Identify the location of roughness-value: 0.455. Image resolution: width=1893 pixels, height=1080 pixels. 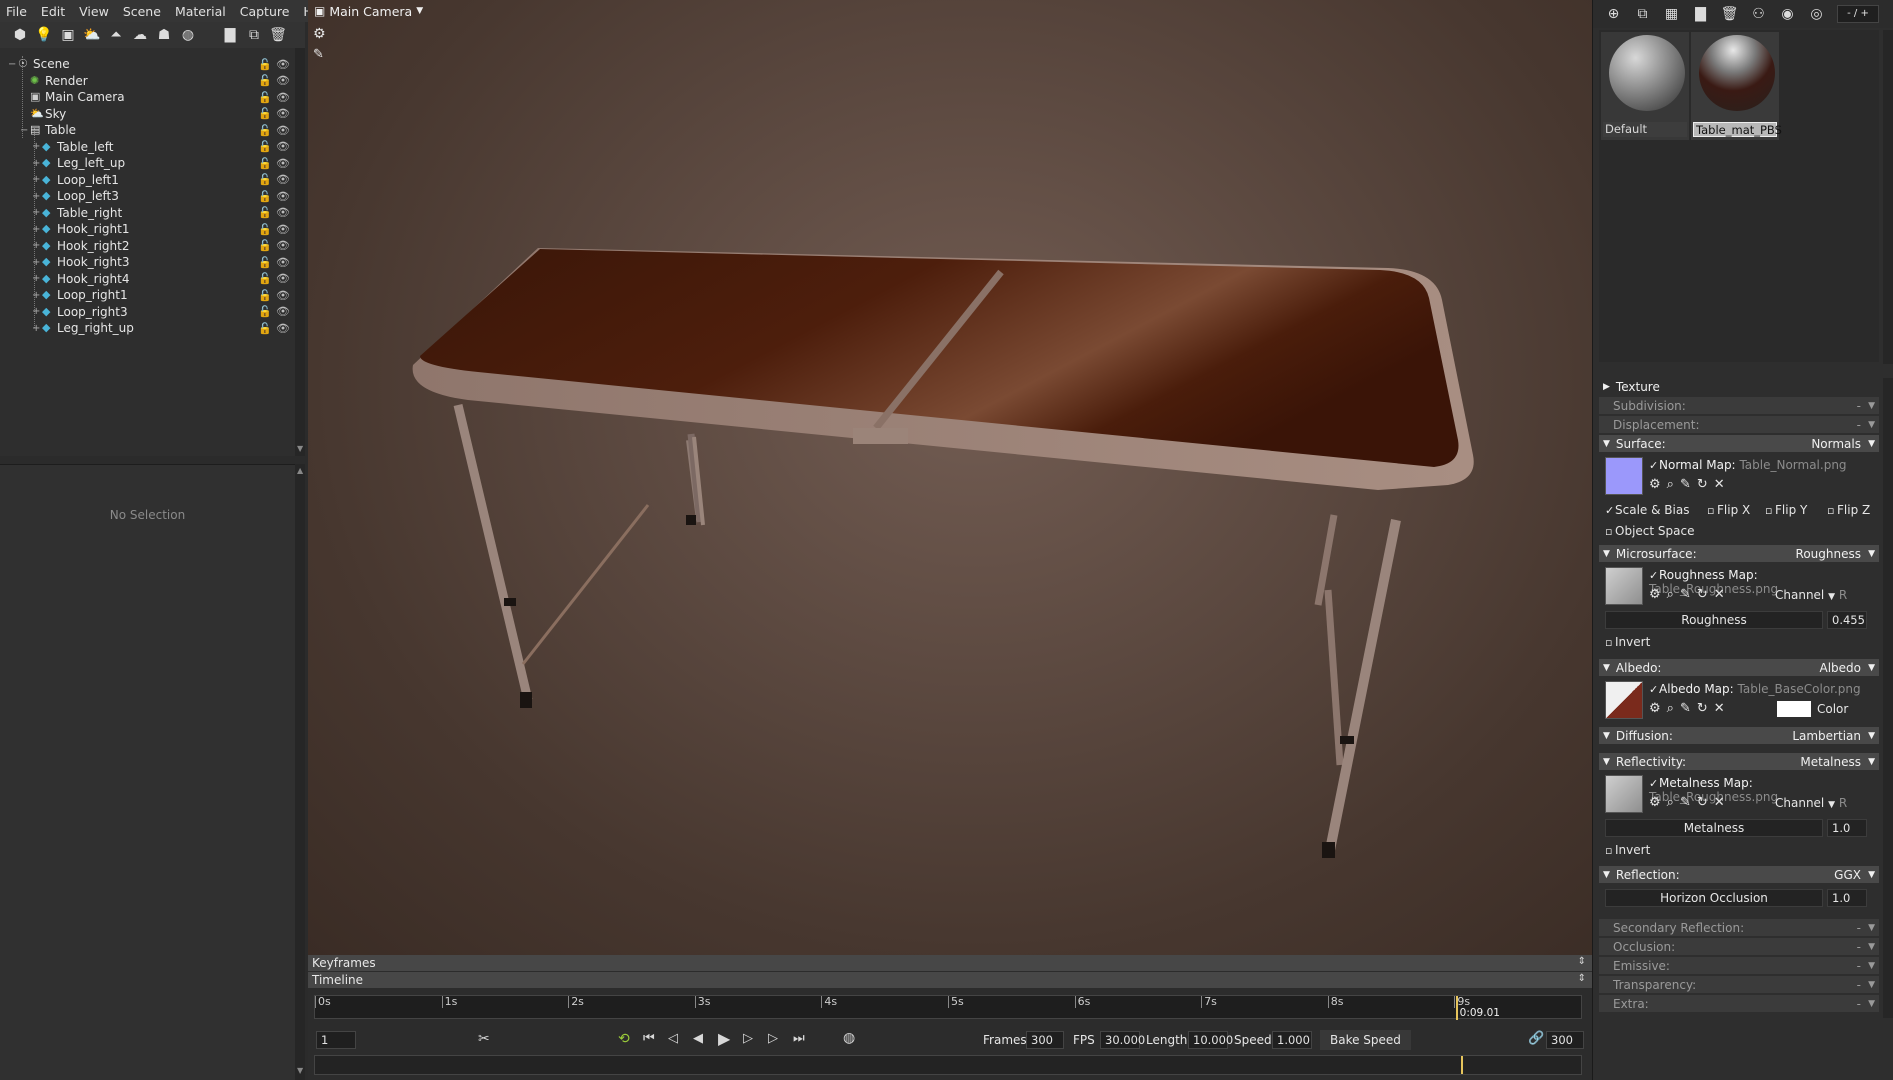
(1847, 620).